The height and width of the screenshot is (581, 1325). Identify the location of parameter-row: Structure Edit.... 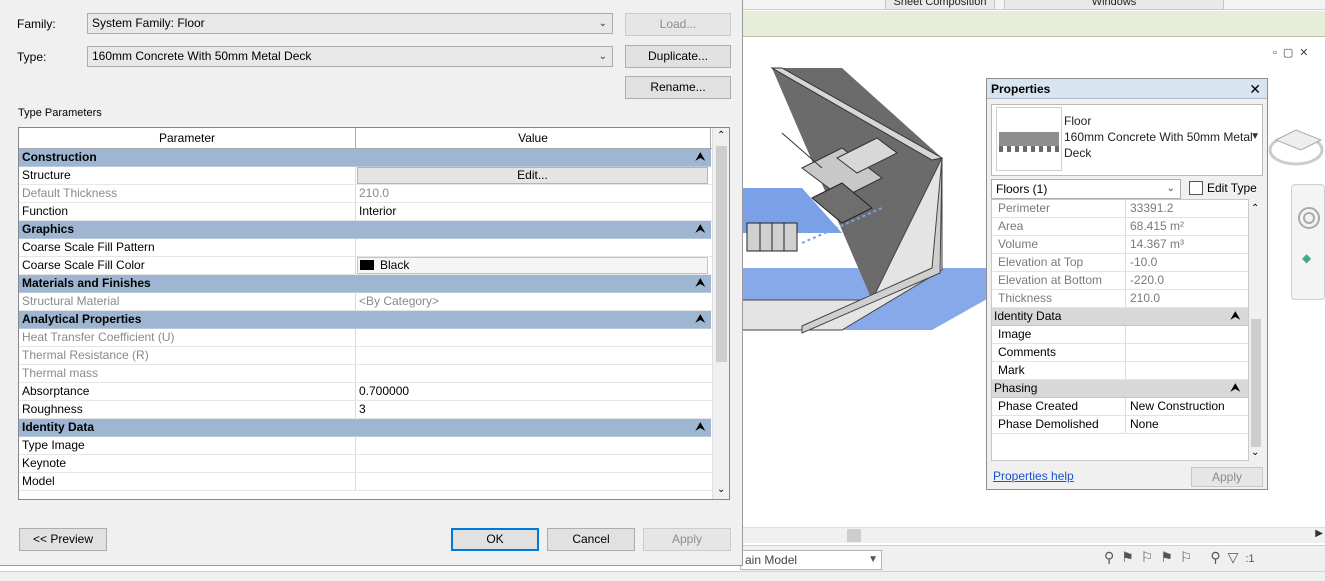
(374, 176).